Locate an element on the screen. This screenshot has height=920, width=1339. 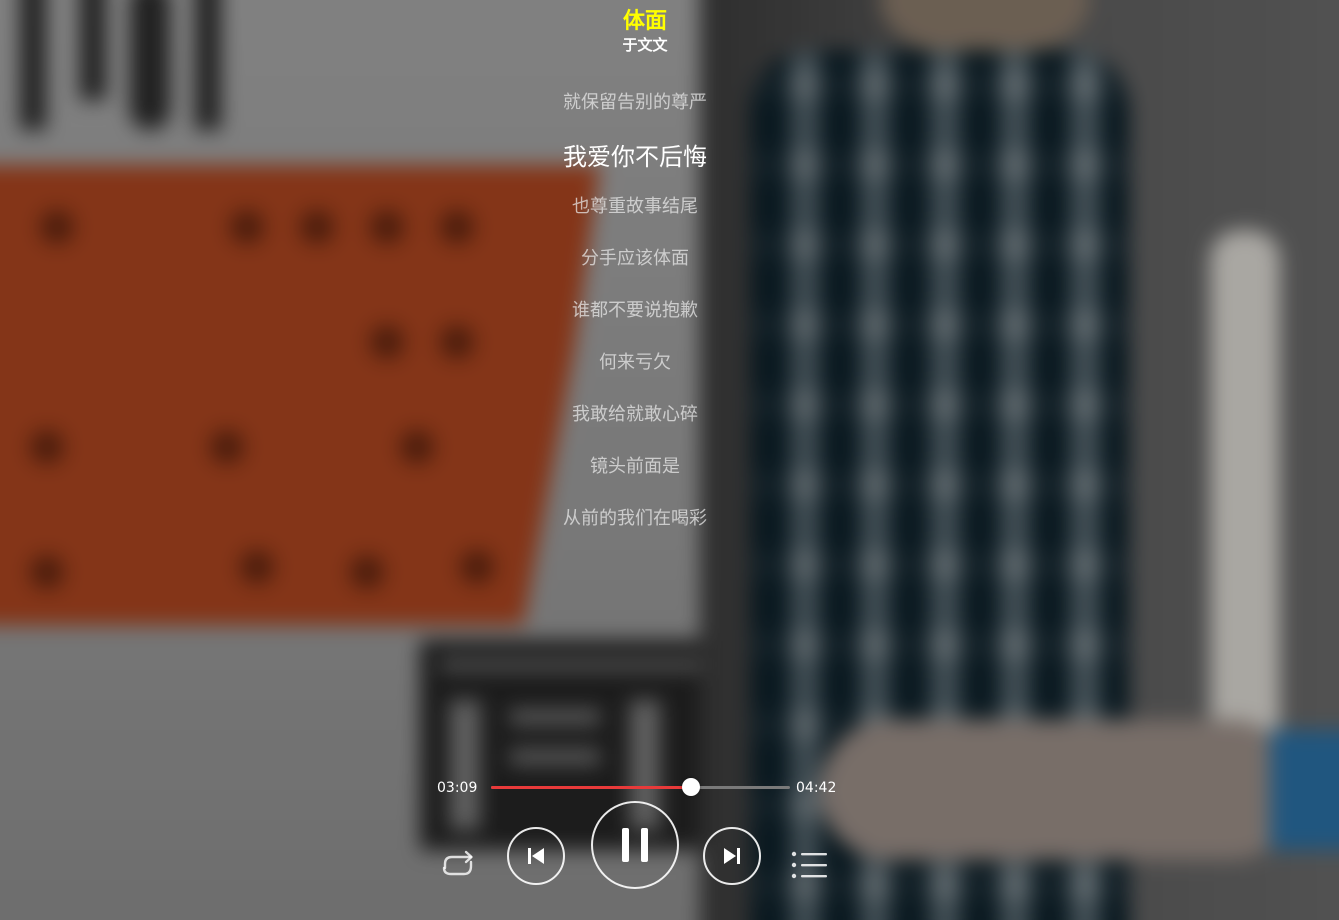
lyric-line: 我敢给就敢心碎 is located at coordinates (635, 414).